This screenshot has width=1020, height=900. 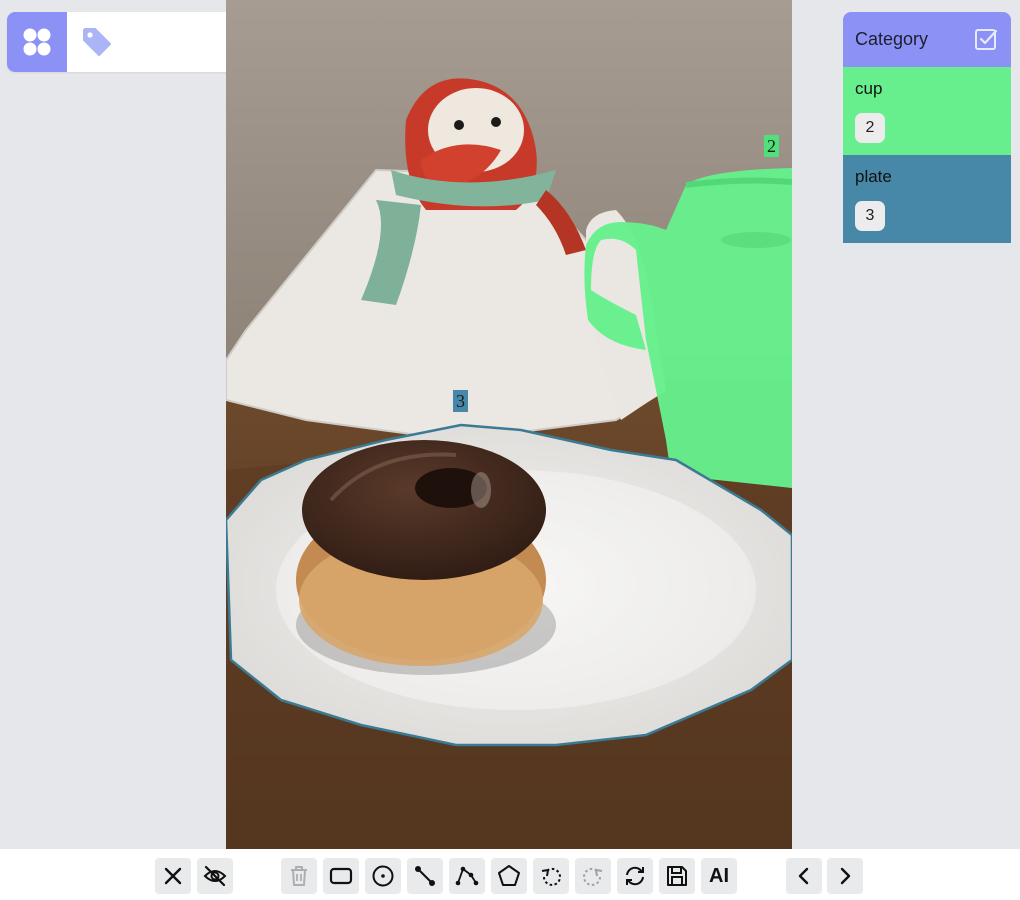 I want to click on chevron-left-icon, so click(x=803, y=876).